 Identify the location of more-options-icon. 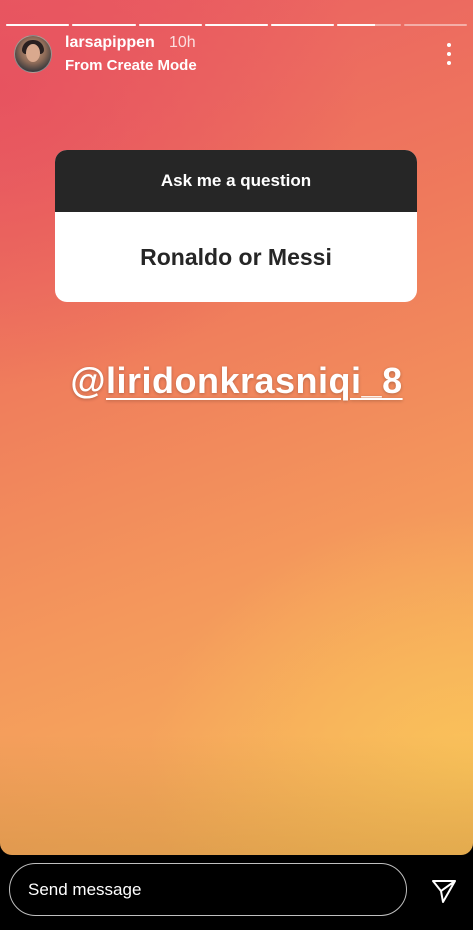
(449, 54).